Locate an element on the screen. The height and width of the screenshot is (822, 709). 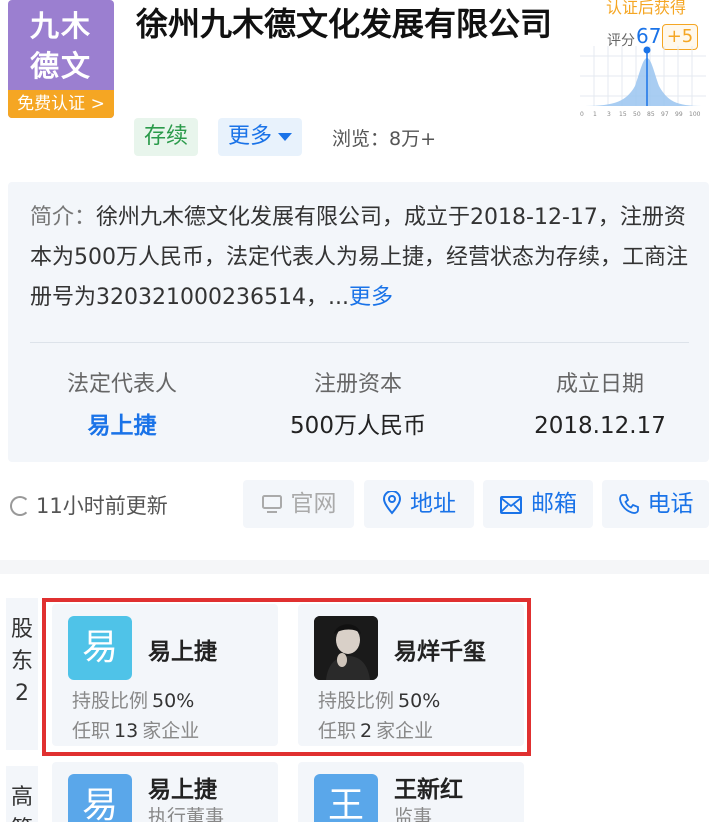
update-text: 11小时前更新 is located at coordinates (102, 506).